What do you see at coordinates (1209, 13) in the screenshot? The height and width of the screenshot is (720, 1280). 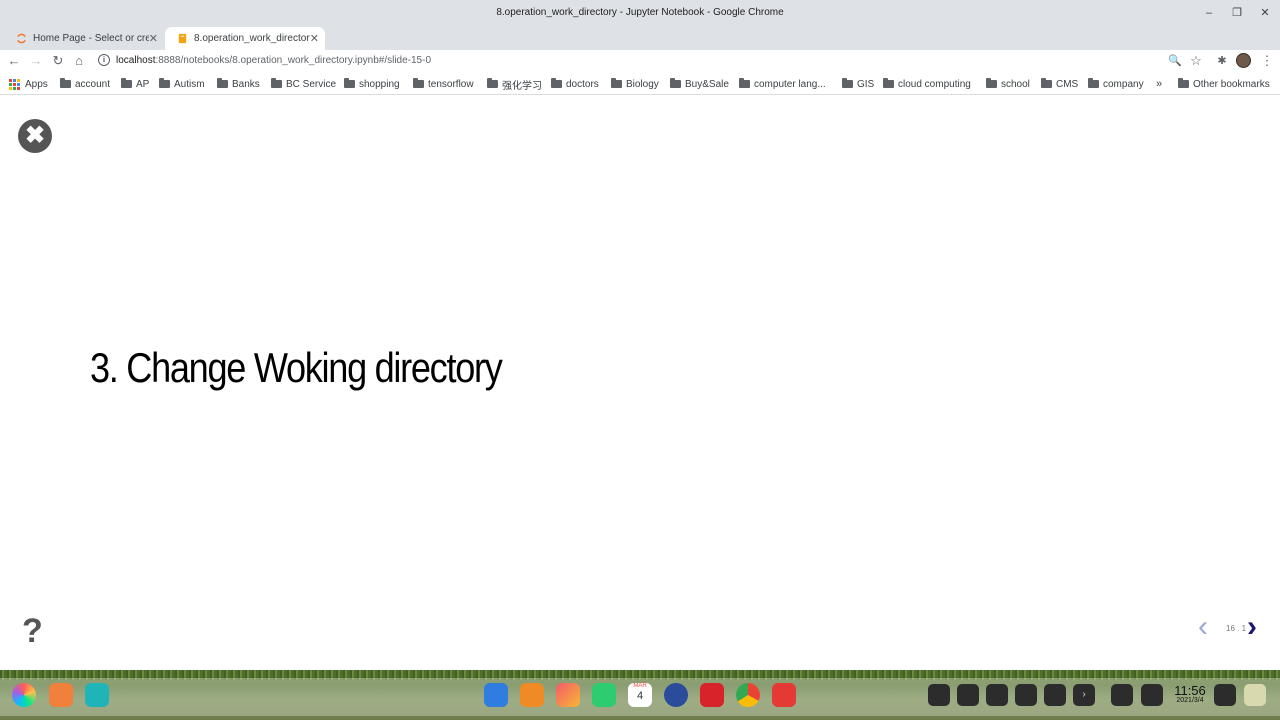 I see `minimize-button: –` at bounding box center [1209, 13].